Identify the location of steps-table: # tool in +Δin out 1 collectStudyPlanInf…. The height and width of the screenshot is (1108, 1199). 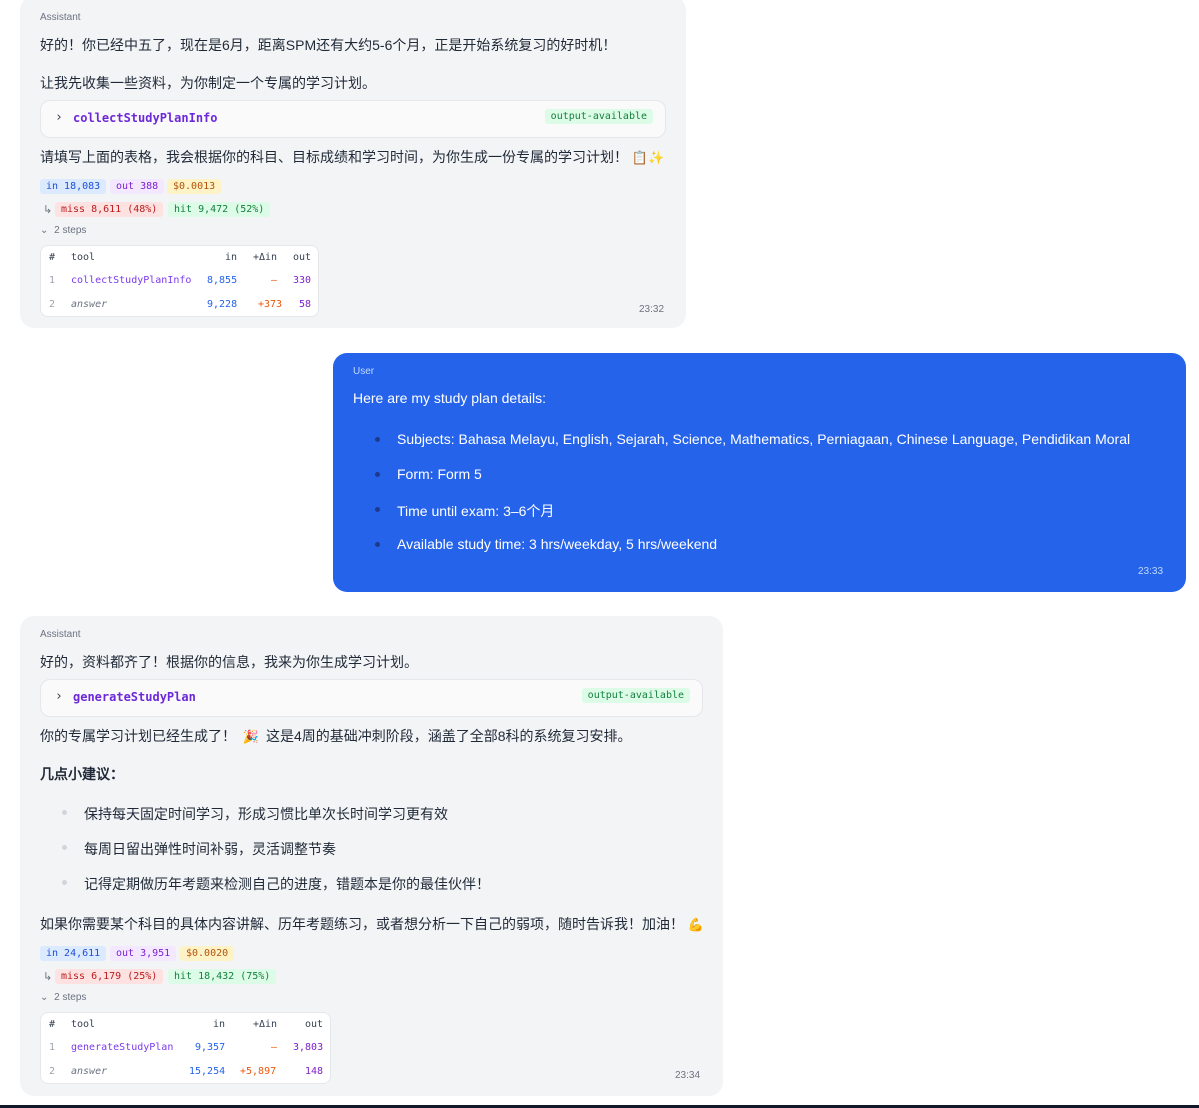
(179, 281).